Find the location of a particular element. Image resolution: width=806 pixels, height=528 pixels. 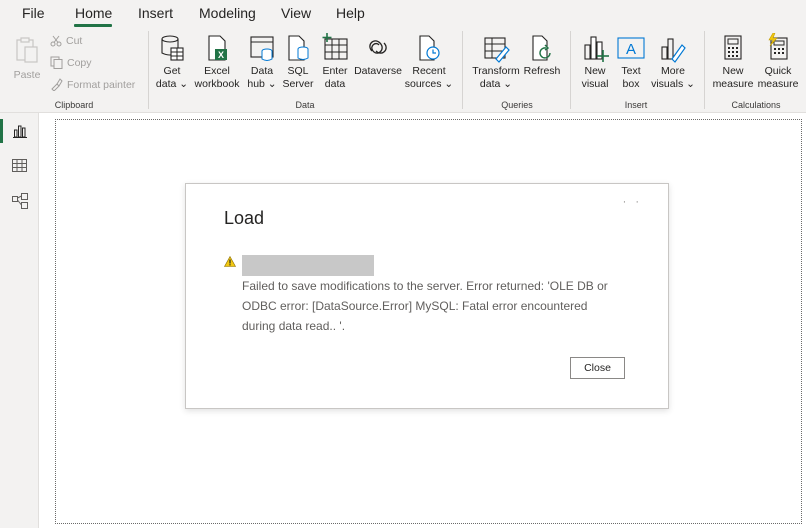

text-box-icon: A is located at coordinates (631, 48).